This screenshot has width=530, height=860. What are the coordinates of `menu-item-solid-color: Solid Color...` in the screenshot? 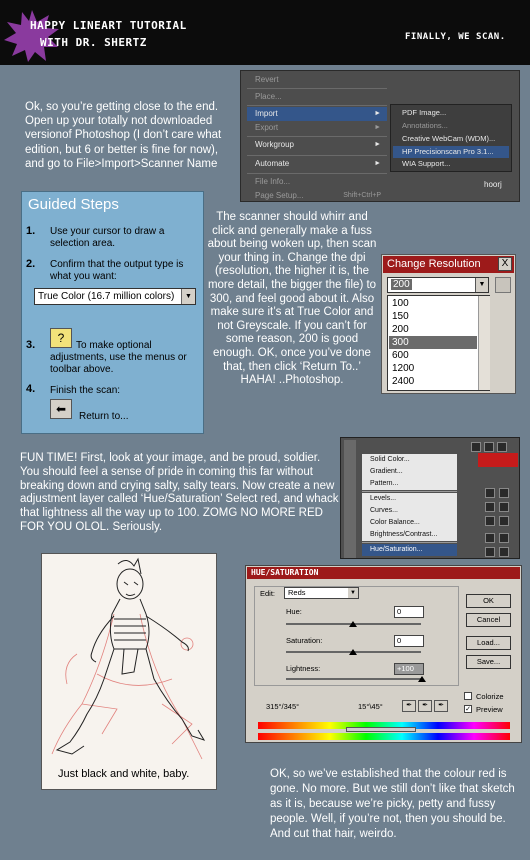 It's located at (409, 460).